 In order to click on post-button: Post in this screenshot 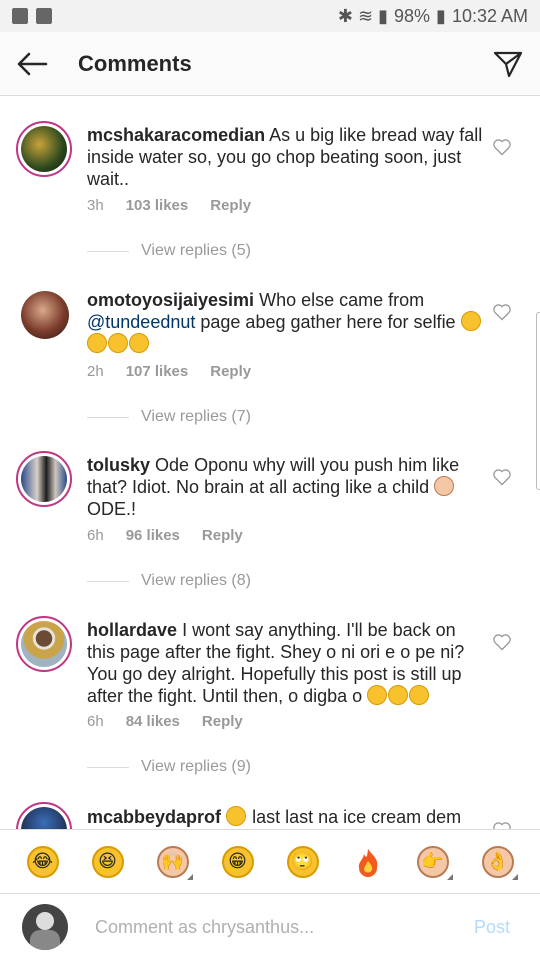, I will do `click(492, 927)`.